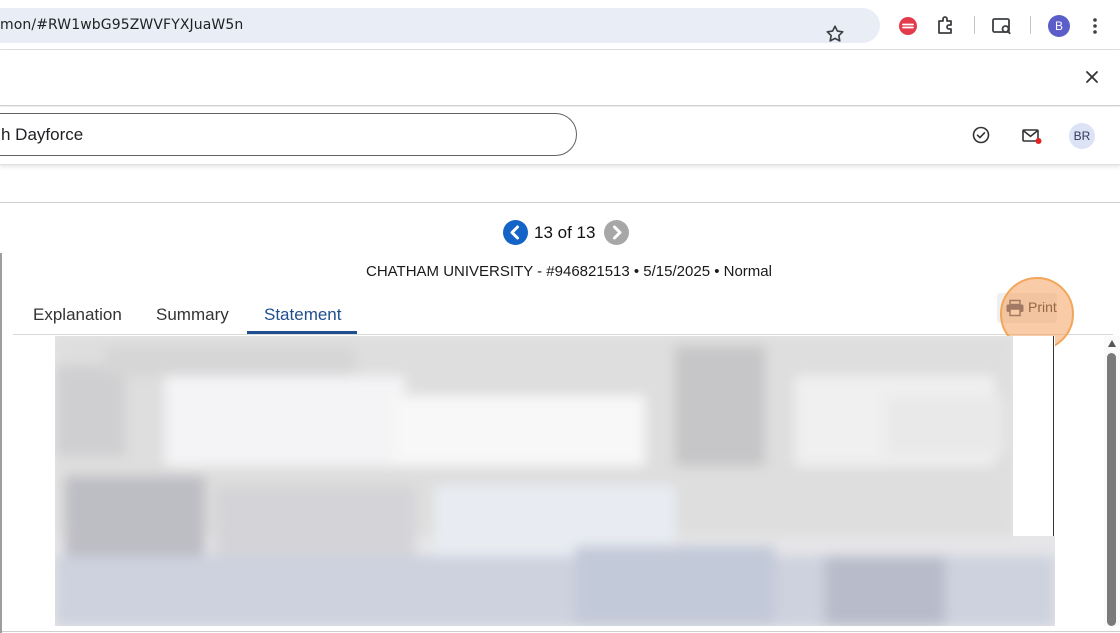 This screenshot has width=1120, height=633. I want to click on profile-avatar: B, so click(1059, 26).